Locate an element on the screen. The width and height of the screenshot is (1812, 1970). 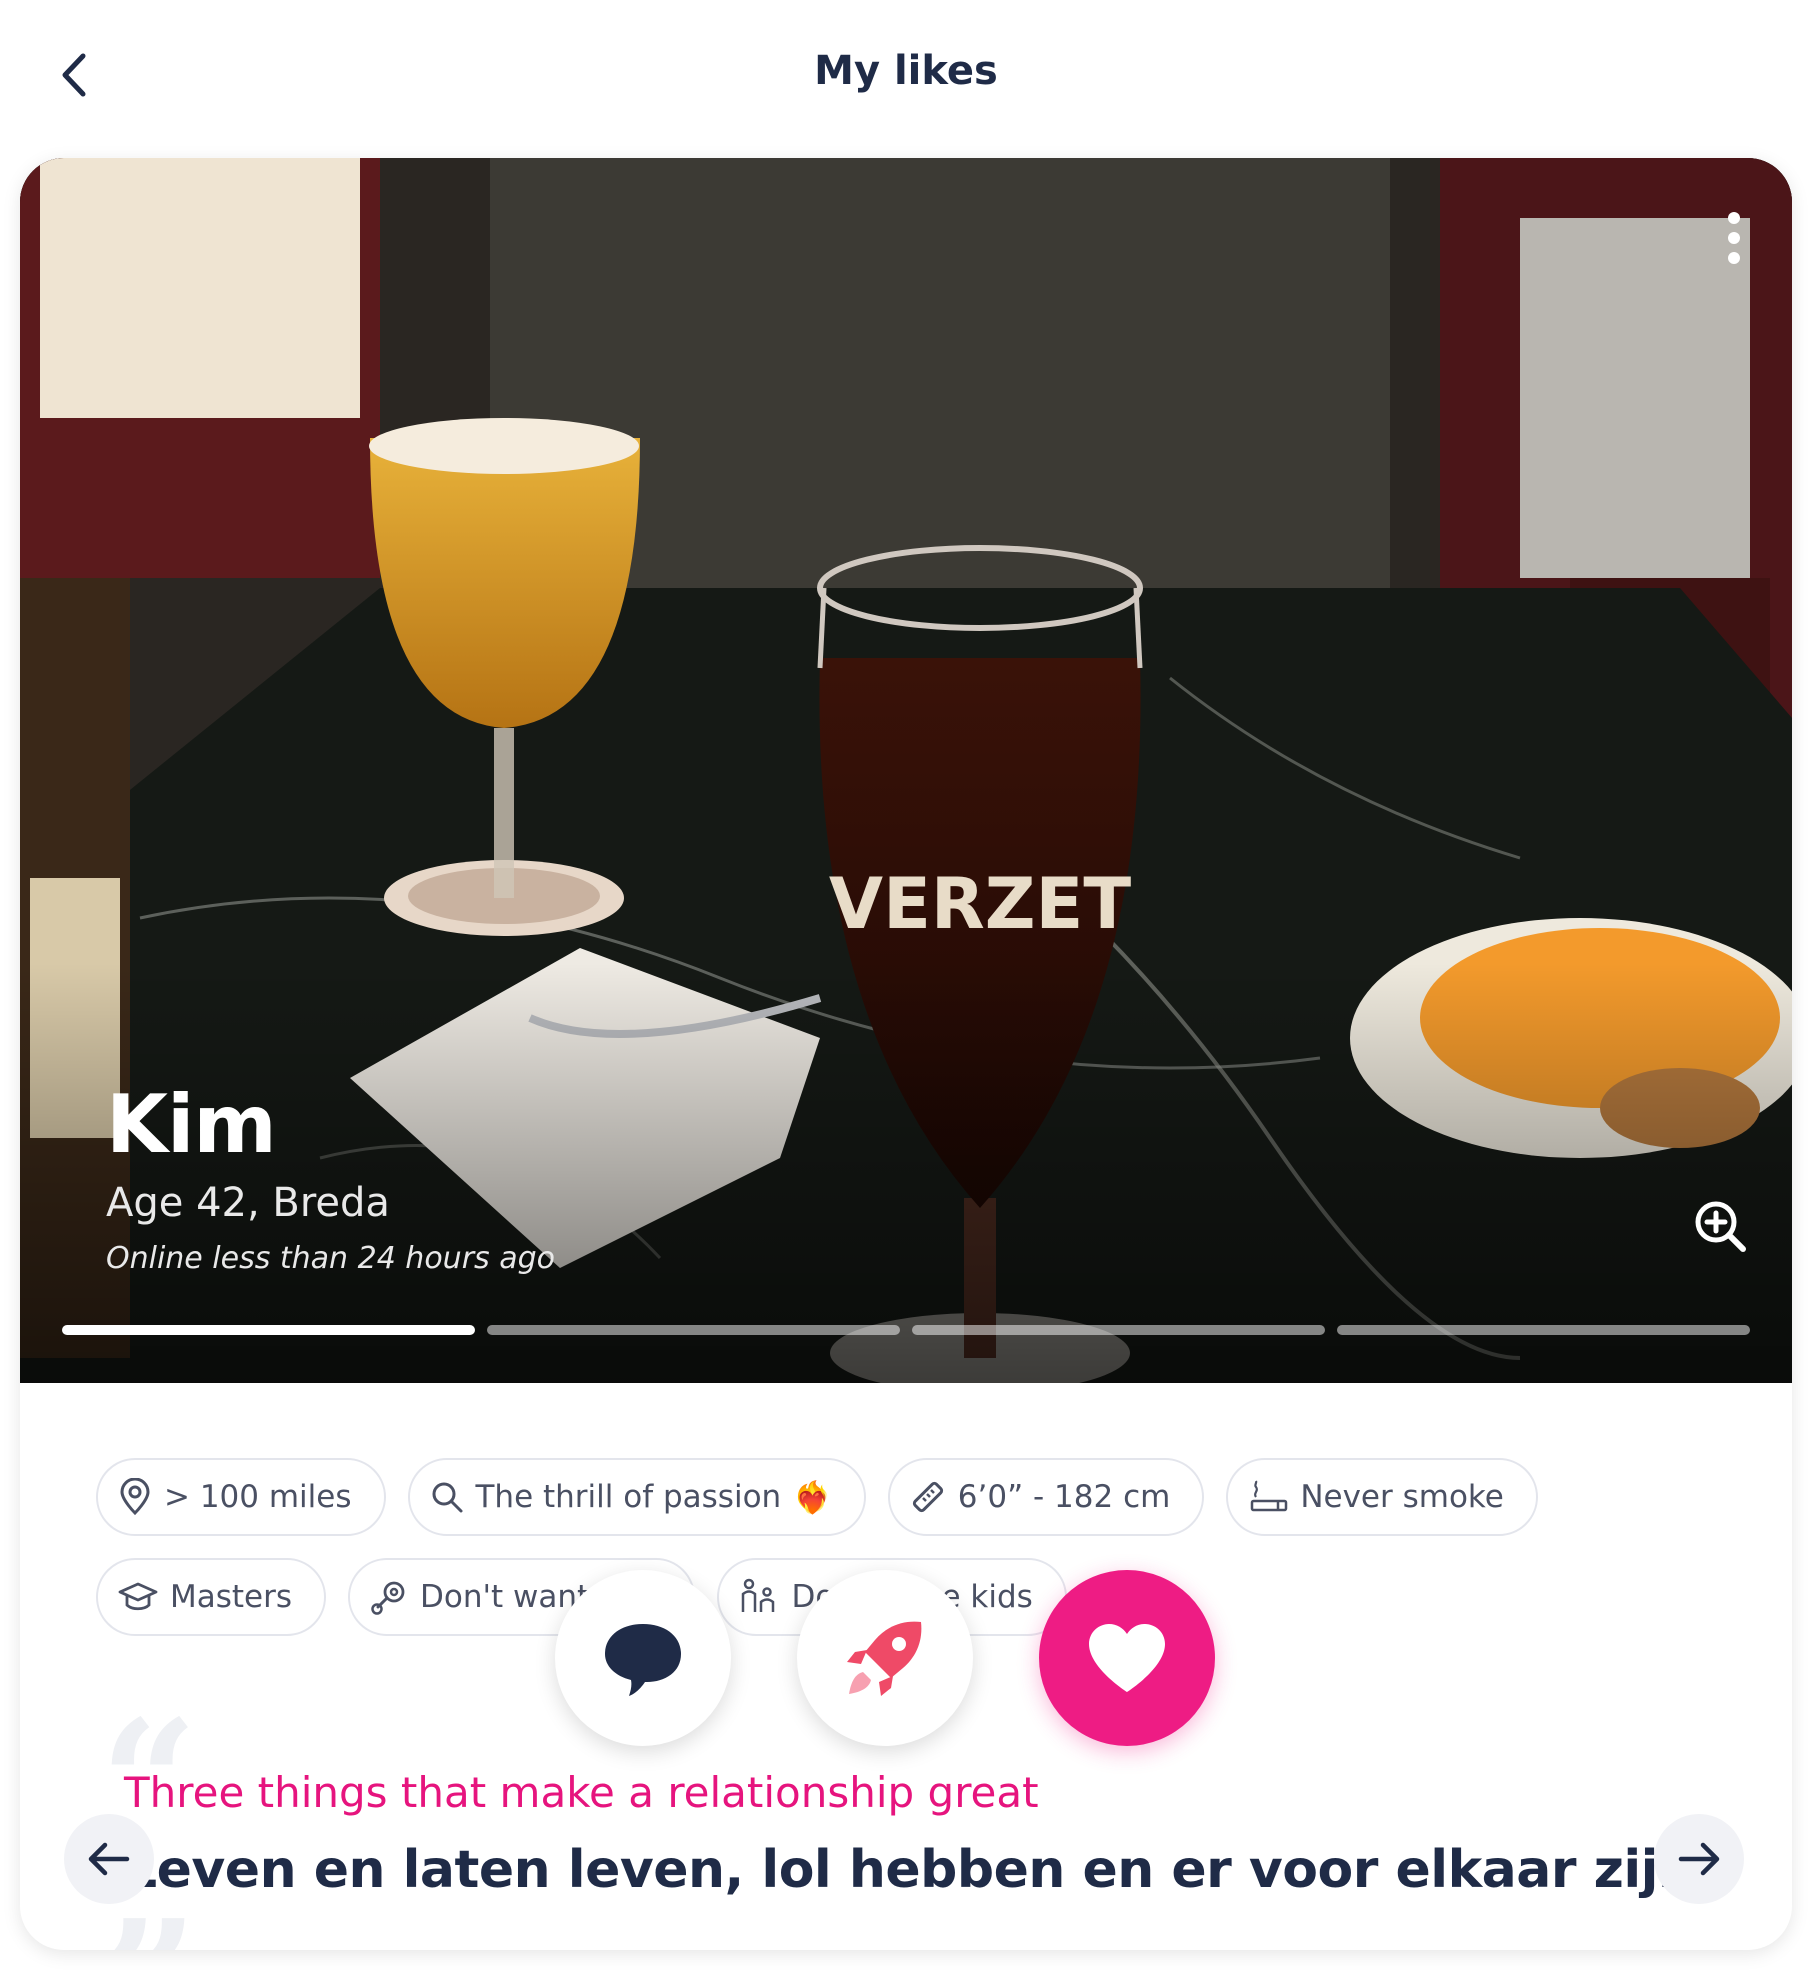
profile-age-location: Age 42, Breda is located at coordinates (248, 1203).